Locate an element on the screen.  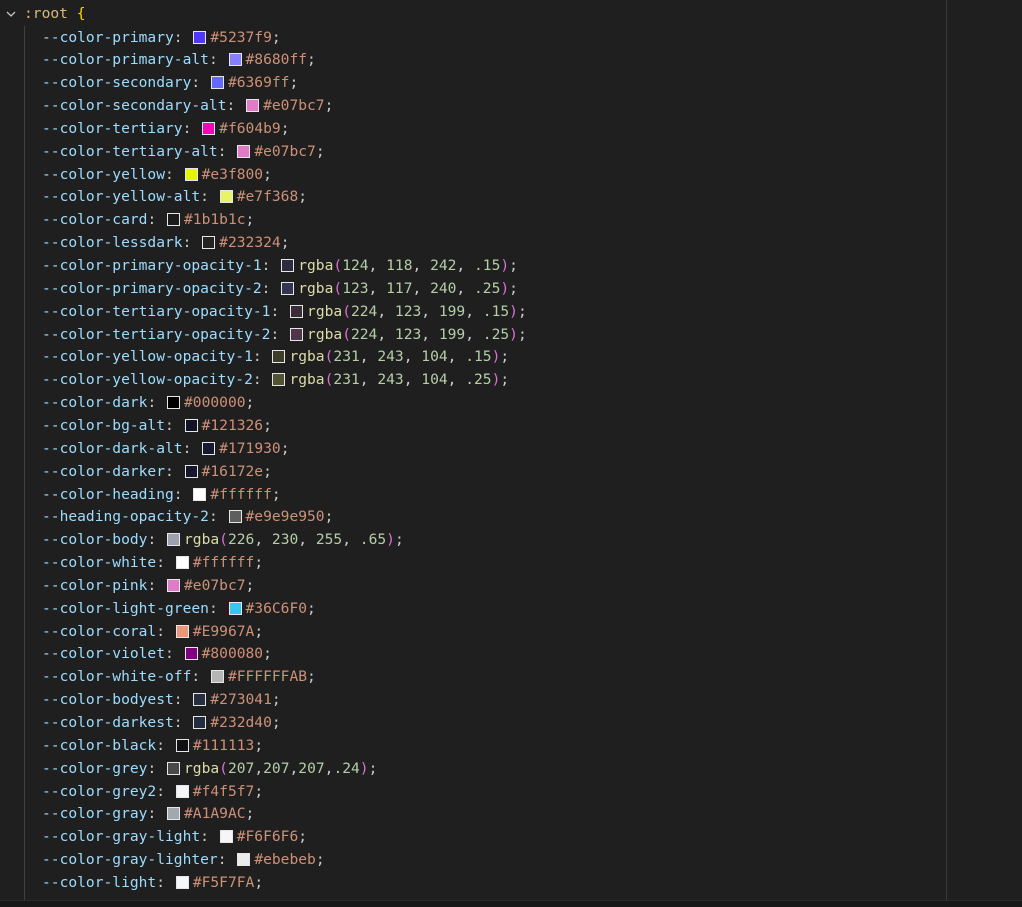
css-property-name: --color-primary-alt is located at coordinates (125, 60).